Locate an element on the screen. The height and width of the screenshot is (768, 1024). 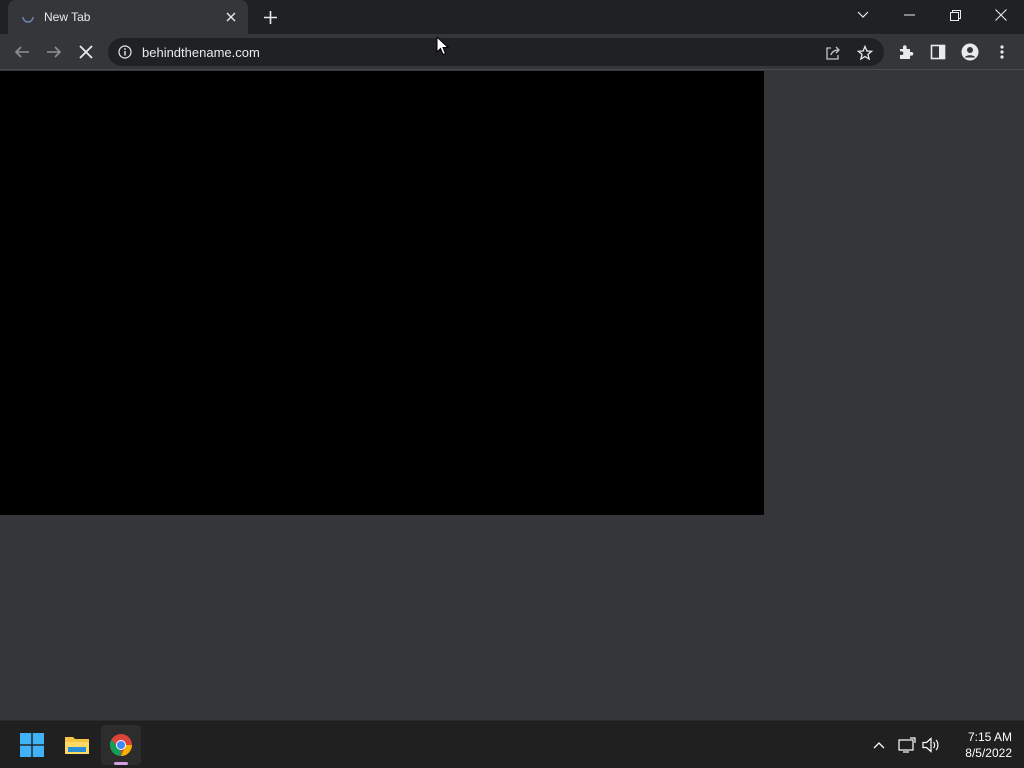
share-button is located at coordinates (833, 53).